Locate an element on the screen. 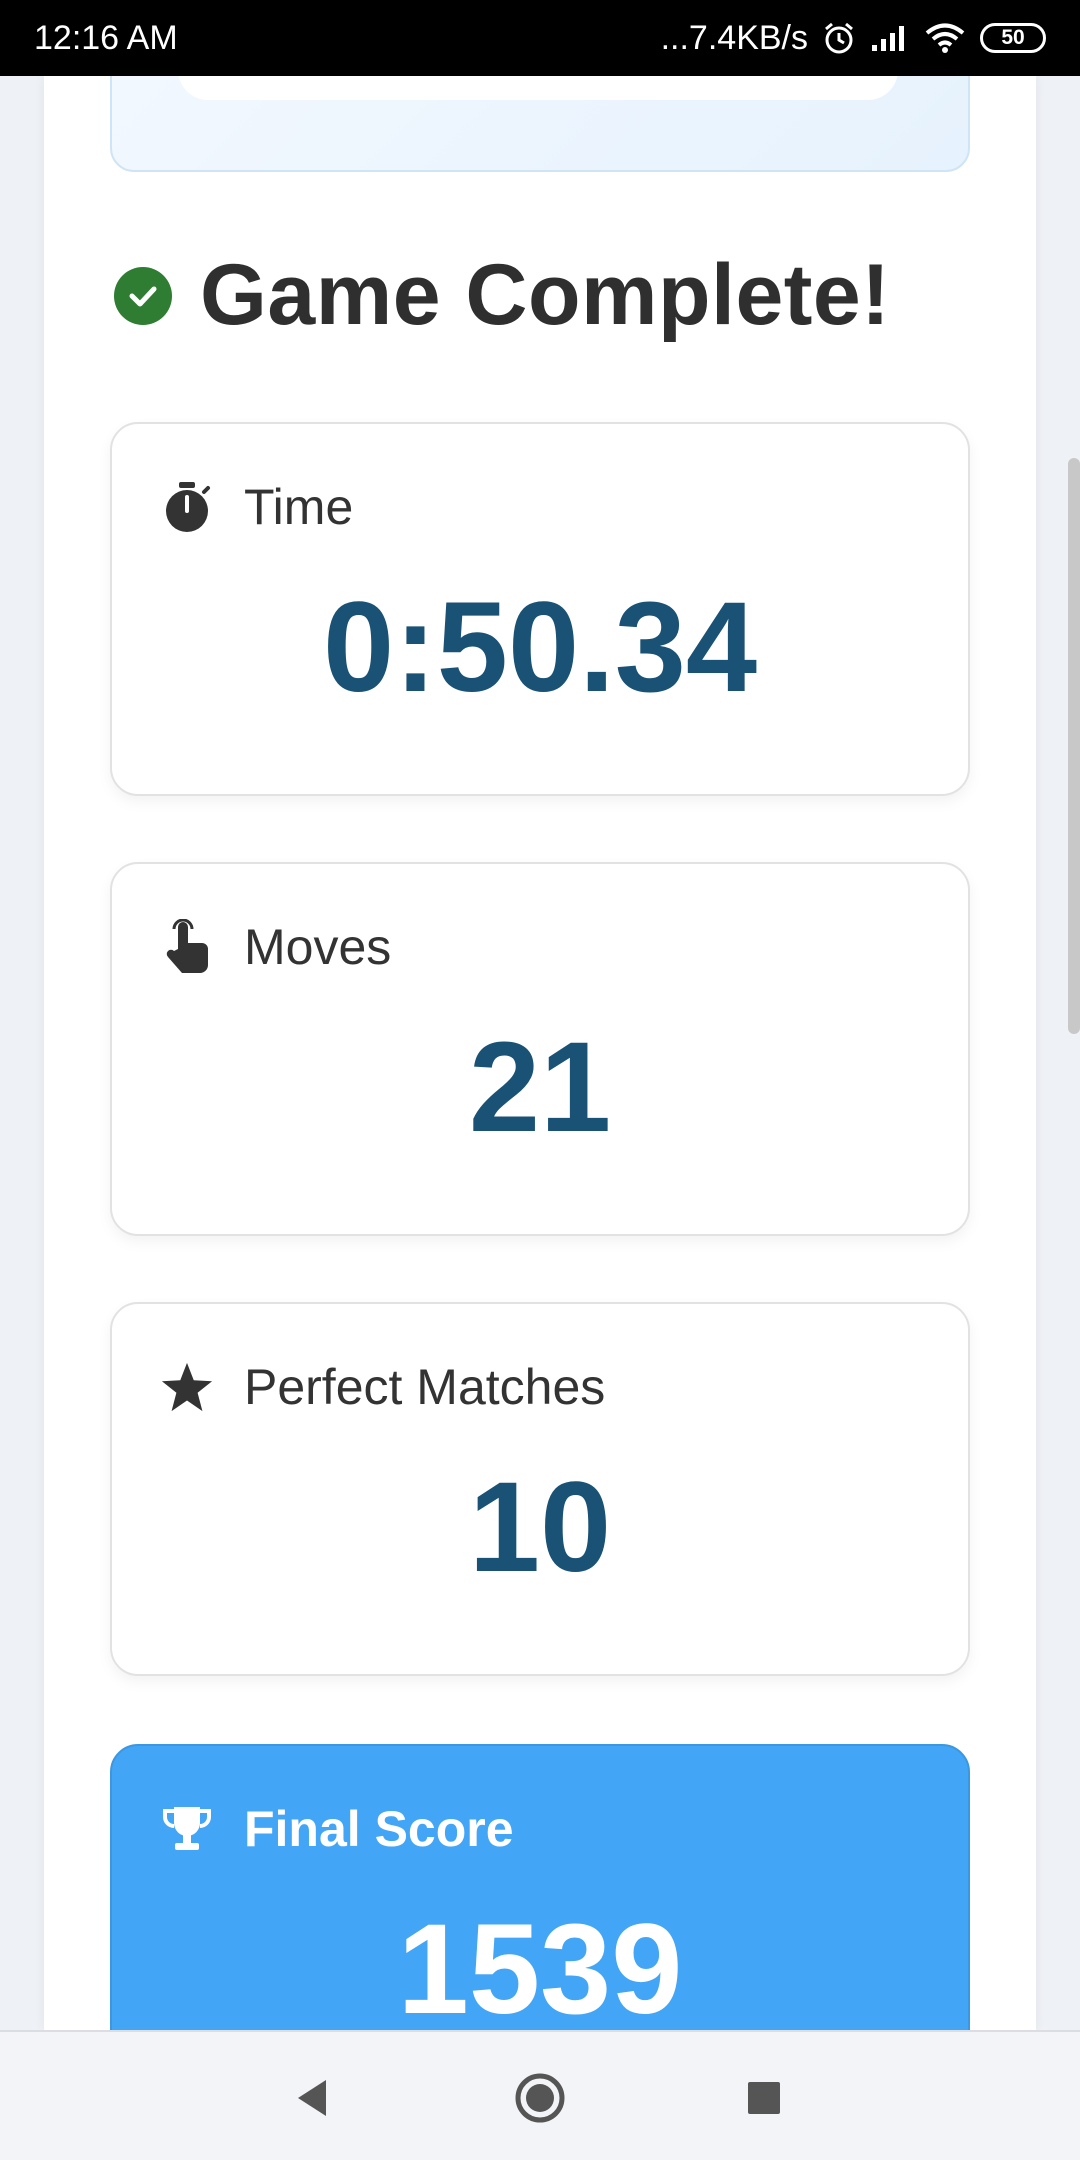 The image size is (1080, 2160). perfect-matches-label-row: Perfect Matches is located at coordinates (382, 1387).